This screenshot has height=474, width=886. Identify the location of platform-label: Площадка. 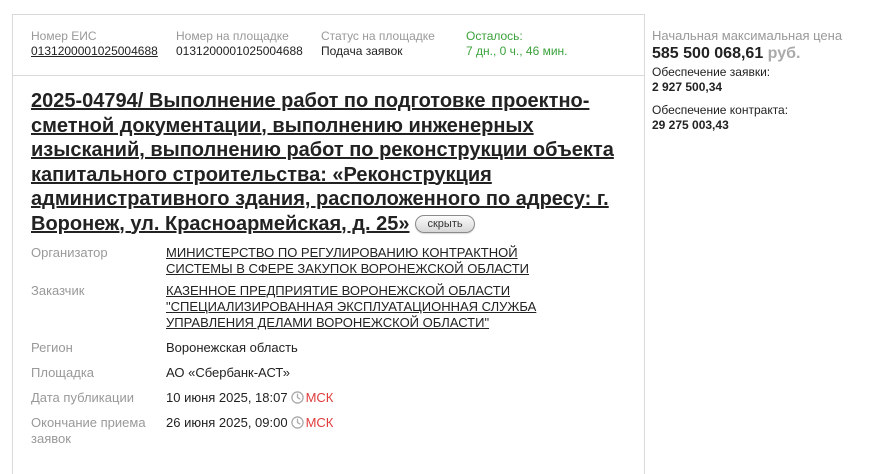
(63, 372).